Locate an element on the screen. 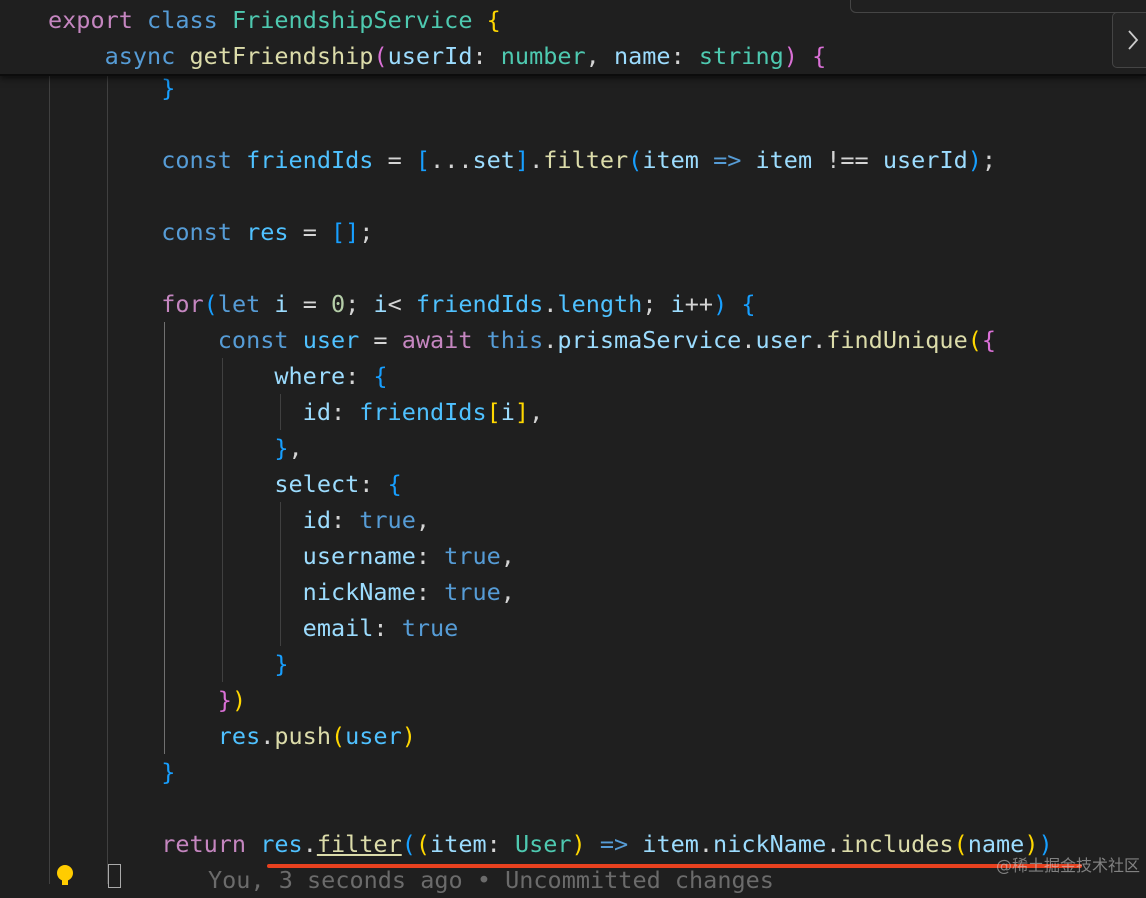  code-token: email is located at coordinates (338, 628).